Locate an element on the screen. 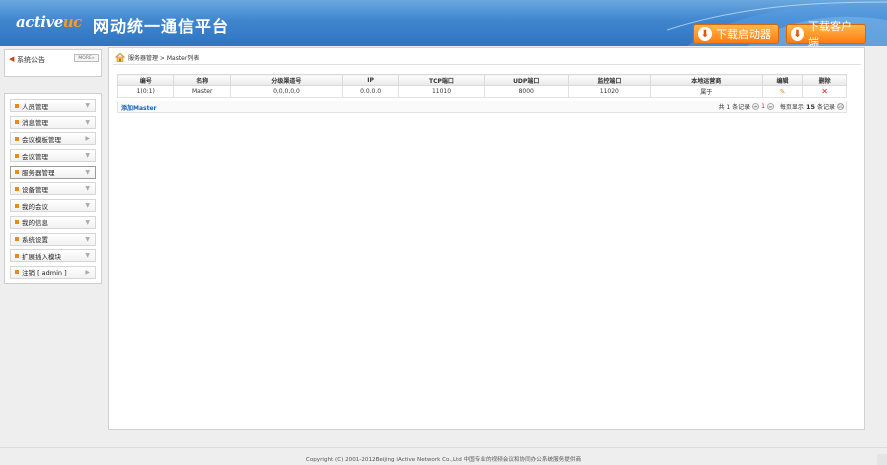  sidebar-item-device-management: 设备管理 ▼ is located at coordinates (53, 189).